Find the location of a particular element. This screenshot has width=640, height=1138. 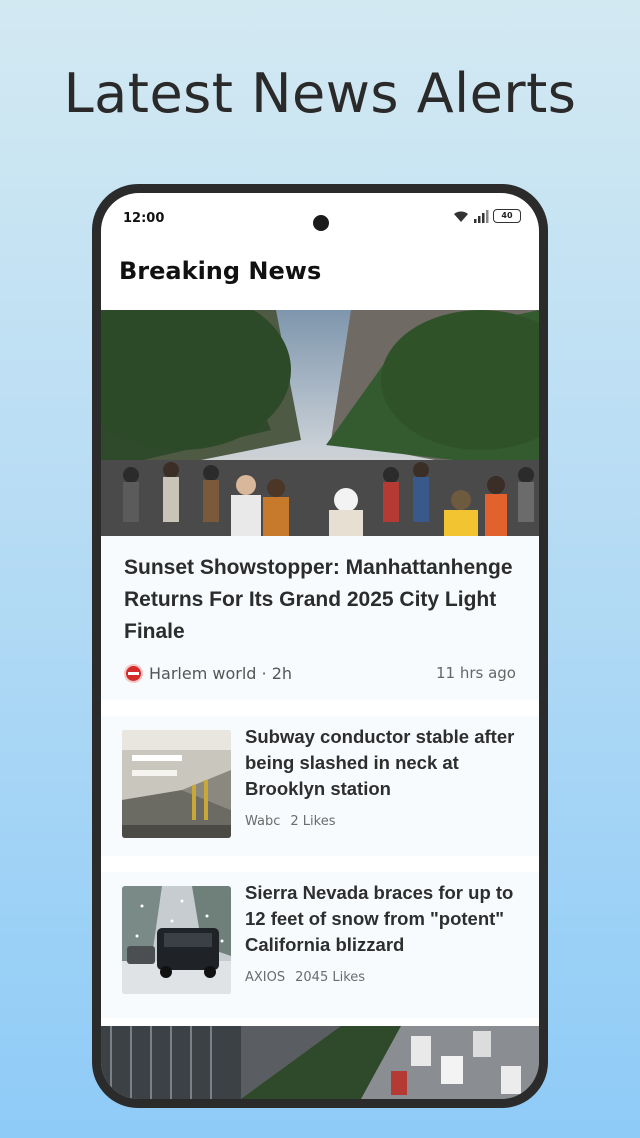

status-icons: 40 is located at coordinates (487, 216).